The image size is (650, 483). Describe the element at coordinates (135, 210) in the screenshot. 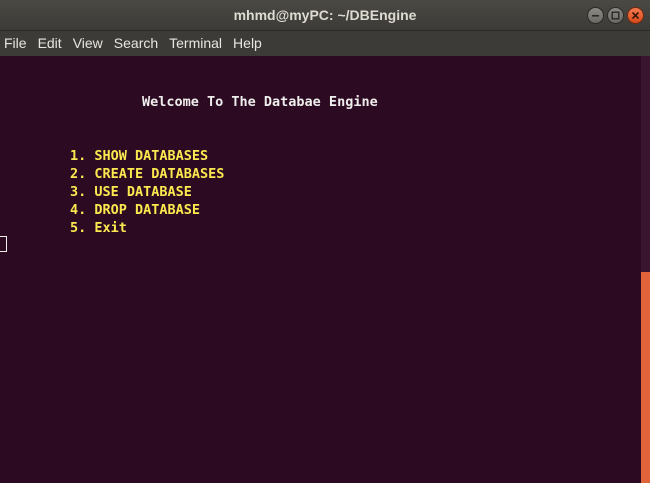

I see `menu-option-drop-database: 4. DROP DATABASE` at that location.